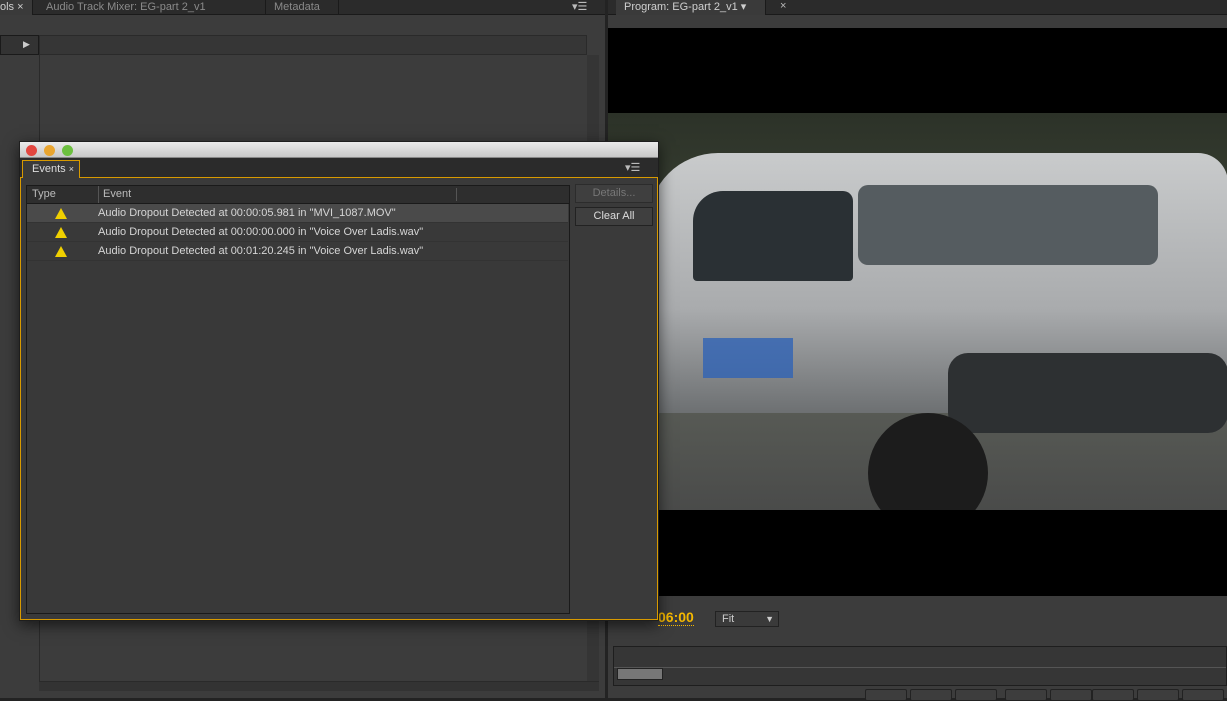 This screenshot has width=1227, height=701. I want to click on column-divider, so click(456, 194).